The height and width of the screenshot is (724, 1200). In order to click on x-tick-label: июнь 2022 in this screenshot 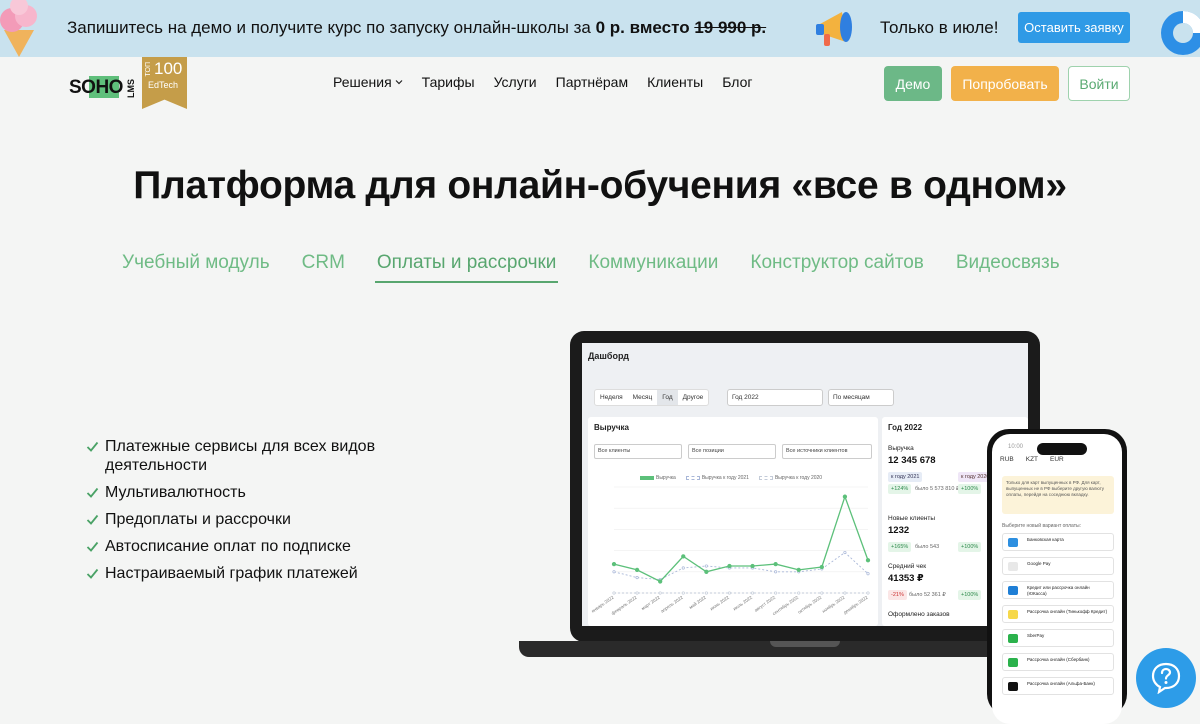, I will do `click(719, 602)`.